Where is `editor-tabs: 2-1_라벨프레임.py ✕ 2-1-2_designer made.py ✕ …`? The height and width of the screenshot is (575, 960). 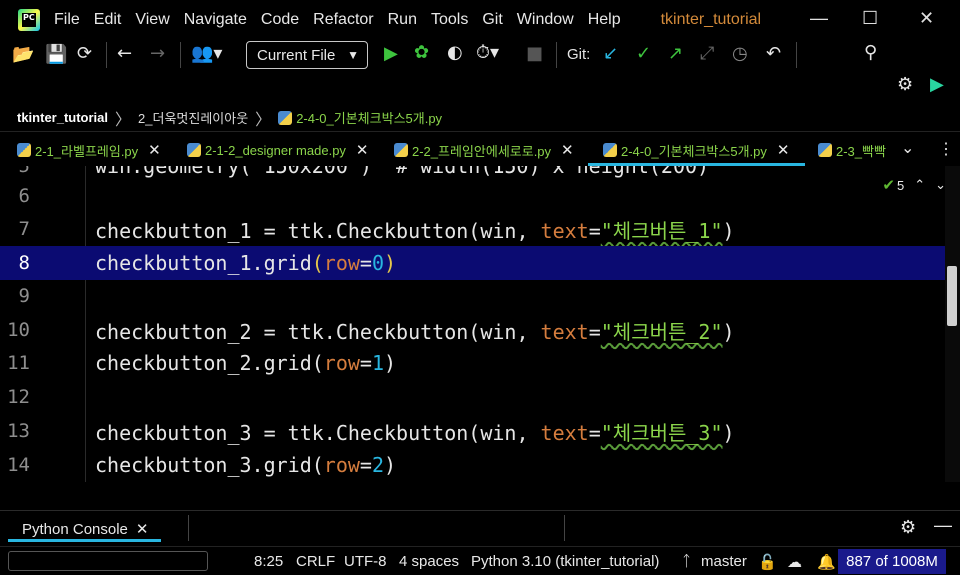
editor-tabs: 2-1_라벨프레임.py ✕ 2-1-2_designer made.py ✕ … is located at coordinates (480, 150).